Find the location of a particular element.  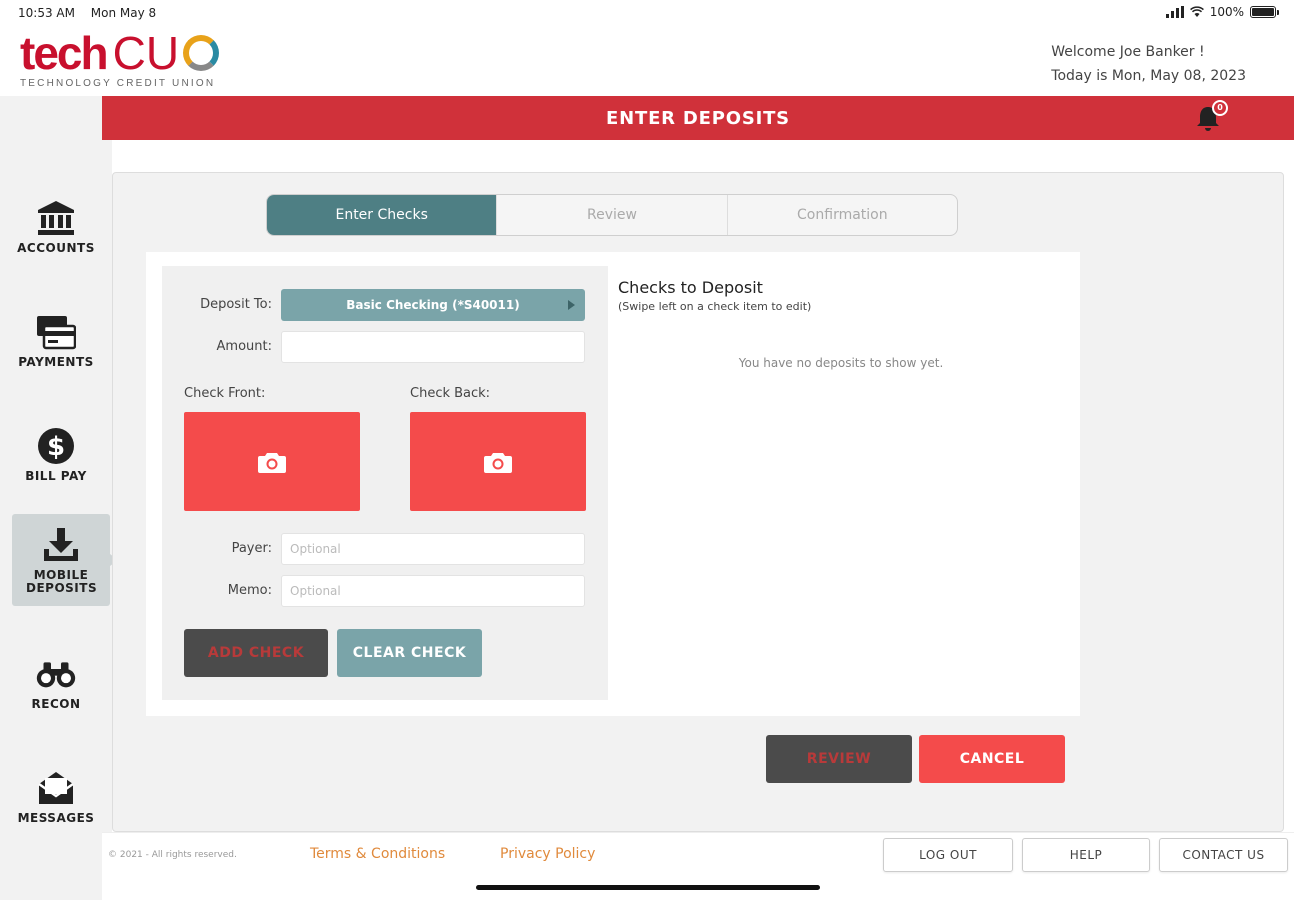

check-front-label: Check Front: is located at coordinates (225, 393).